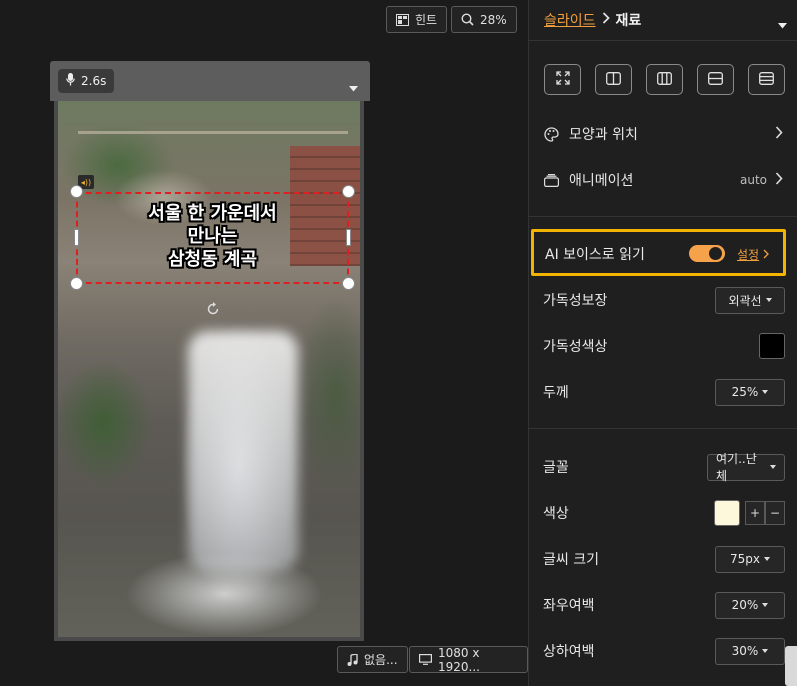 The width and height of the screenshot is (797, 686). What do you see at coordinates (571, 560) in the screenshot?
I see `font-size-label: 글씨 크기` at bounding box center [571, 560].